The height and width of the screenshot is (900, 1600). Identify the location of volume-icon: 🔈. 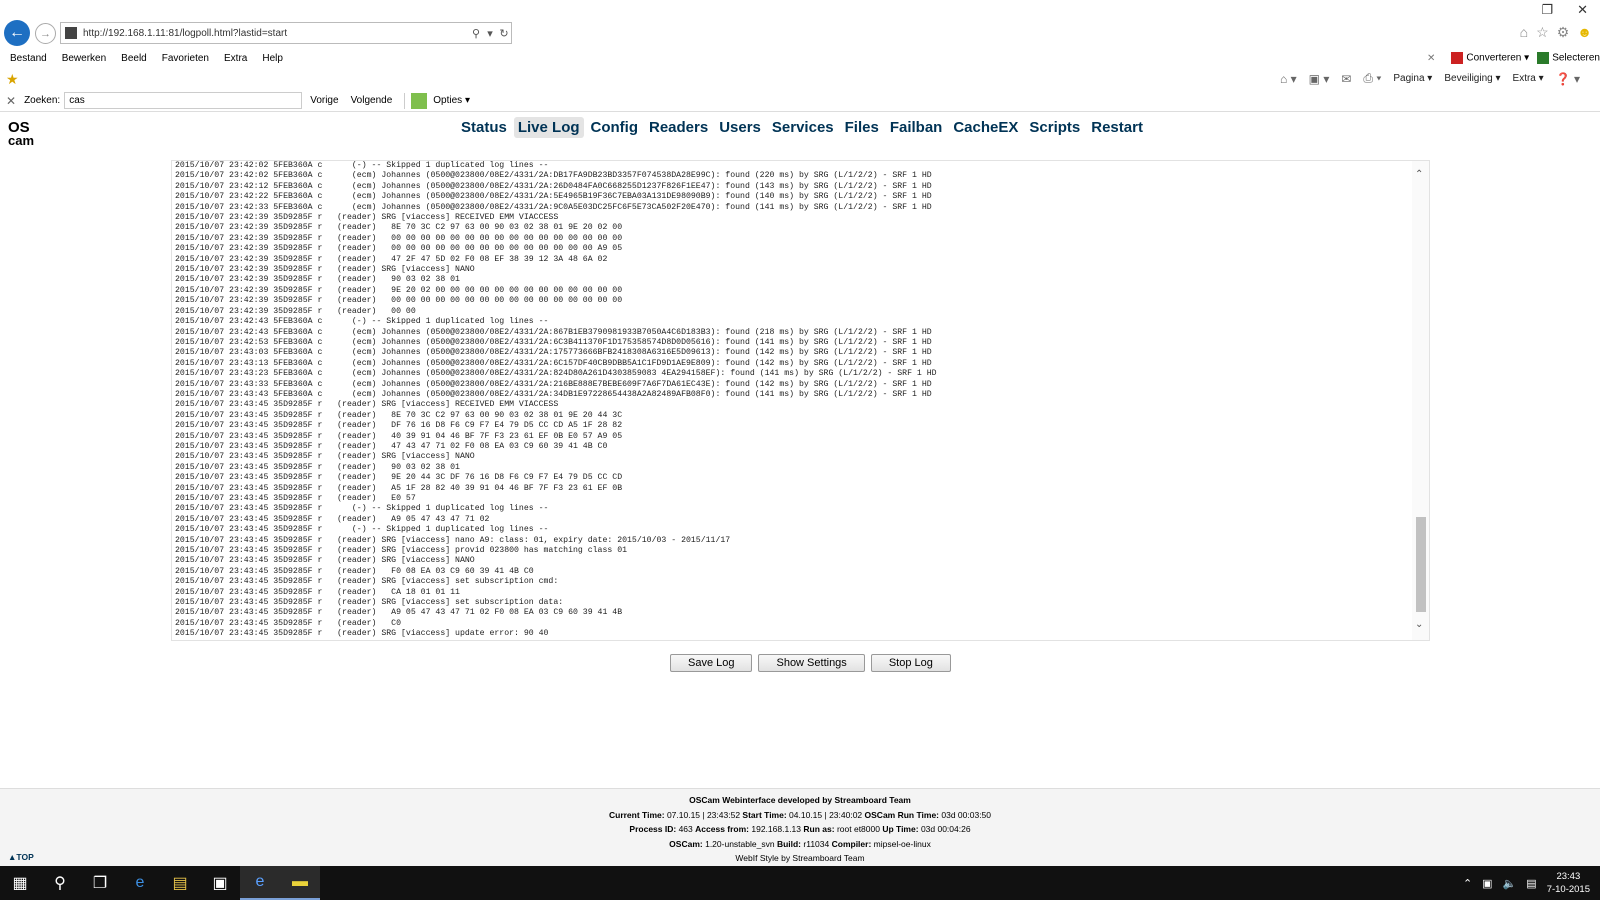
(1510, 883).